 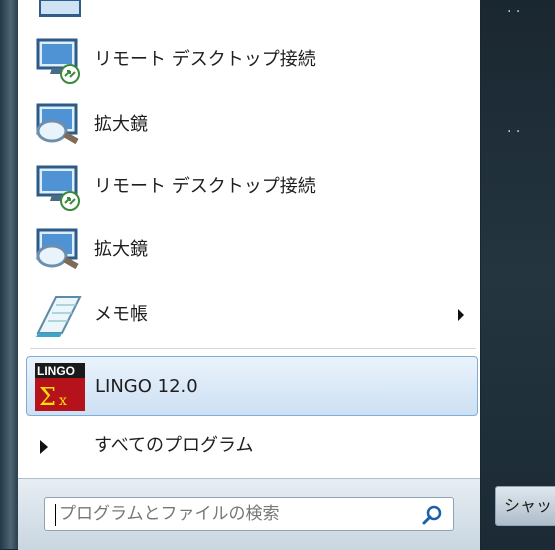 I want to click on all-programs-button: すべてのプログラム, so click(x=252, y=446).